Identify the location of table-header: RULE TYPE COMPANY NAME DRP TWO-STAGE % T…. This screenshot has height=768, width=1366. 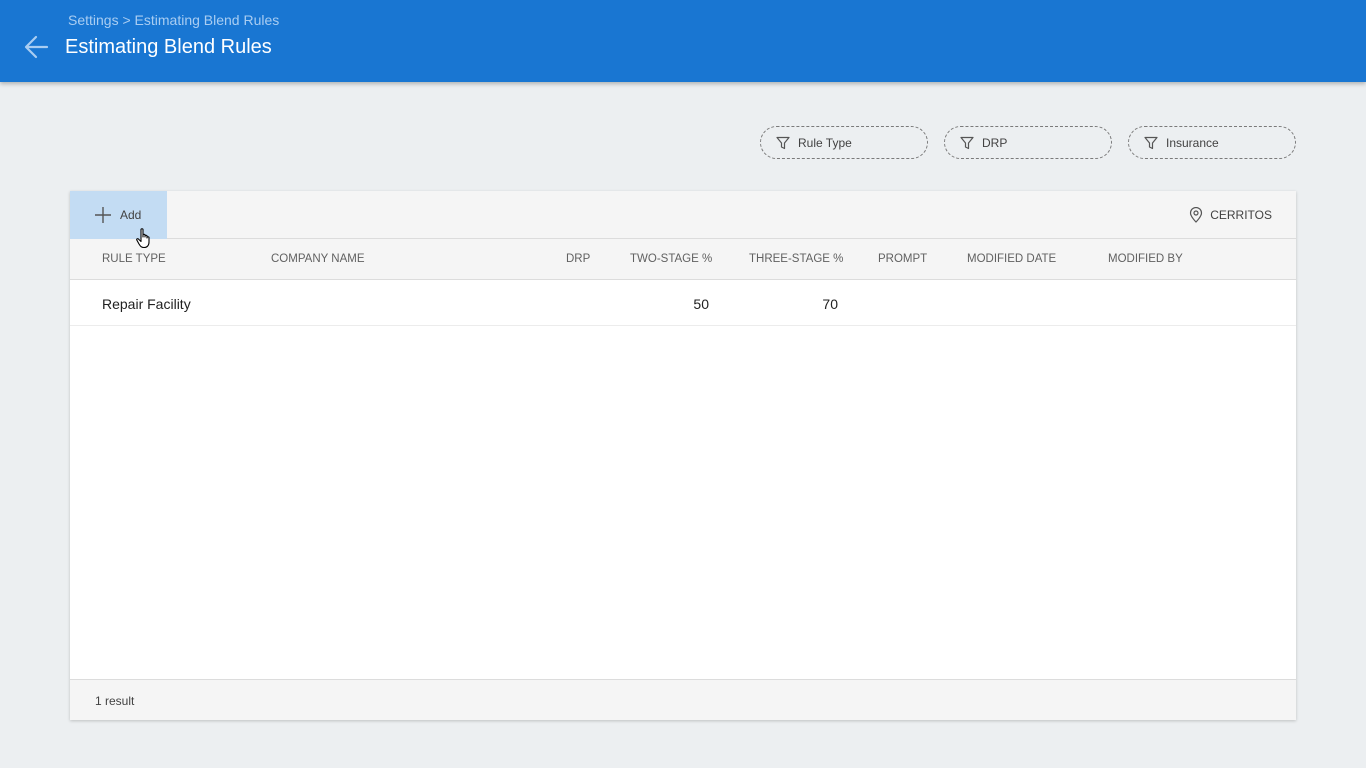
(683, 259).